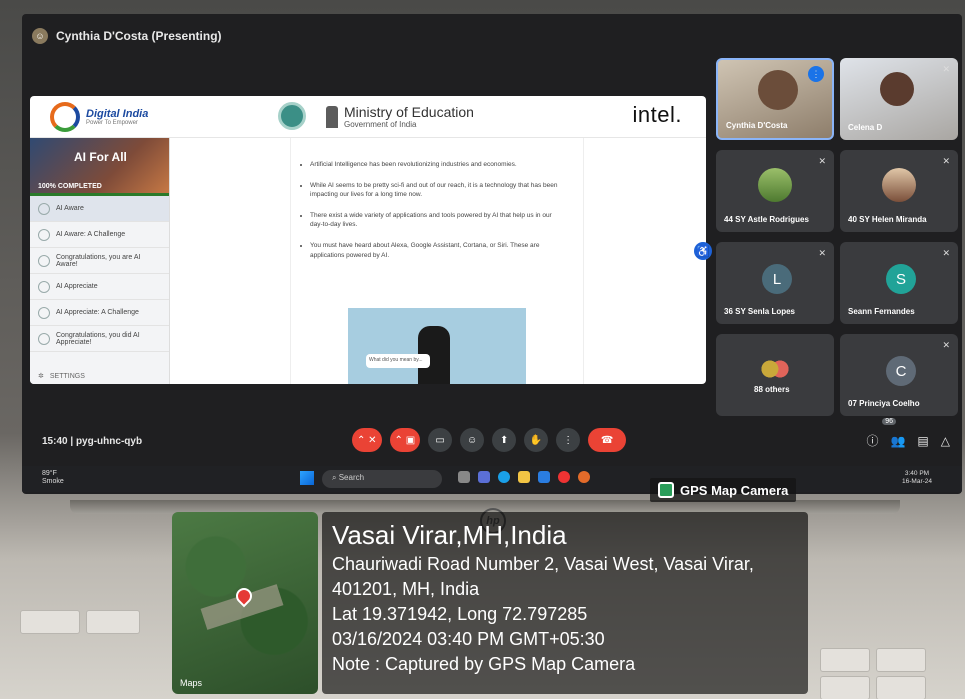 The height and width of the screenshot is (699, 965). I want to click on speaking-icon: ⋮, so click(816, 74).